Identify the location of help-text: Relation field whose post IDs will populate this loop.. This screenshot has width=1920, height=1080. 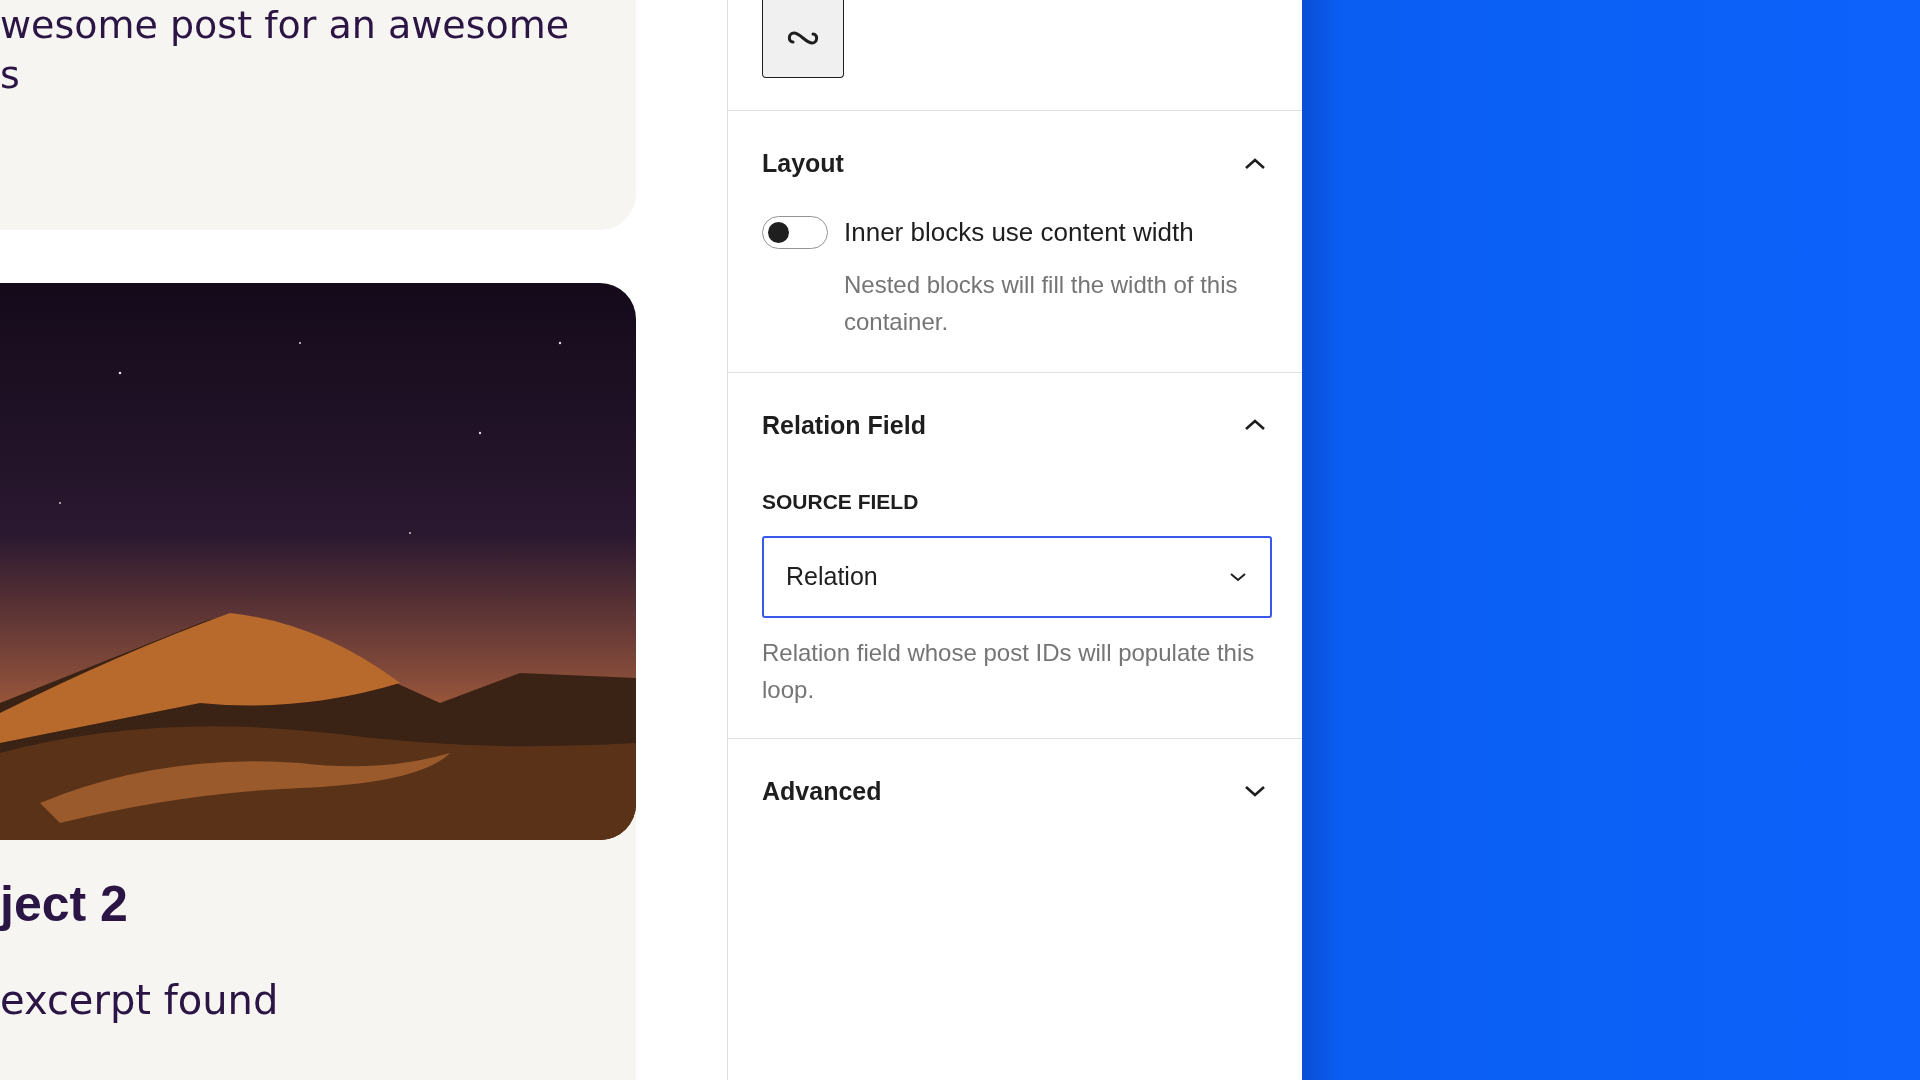
(1009, 671).